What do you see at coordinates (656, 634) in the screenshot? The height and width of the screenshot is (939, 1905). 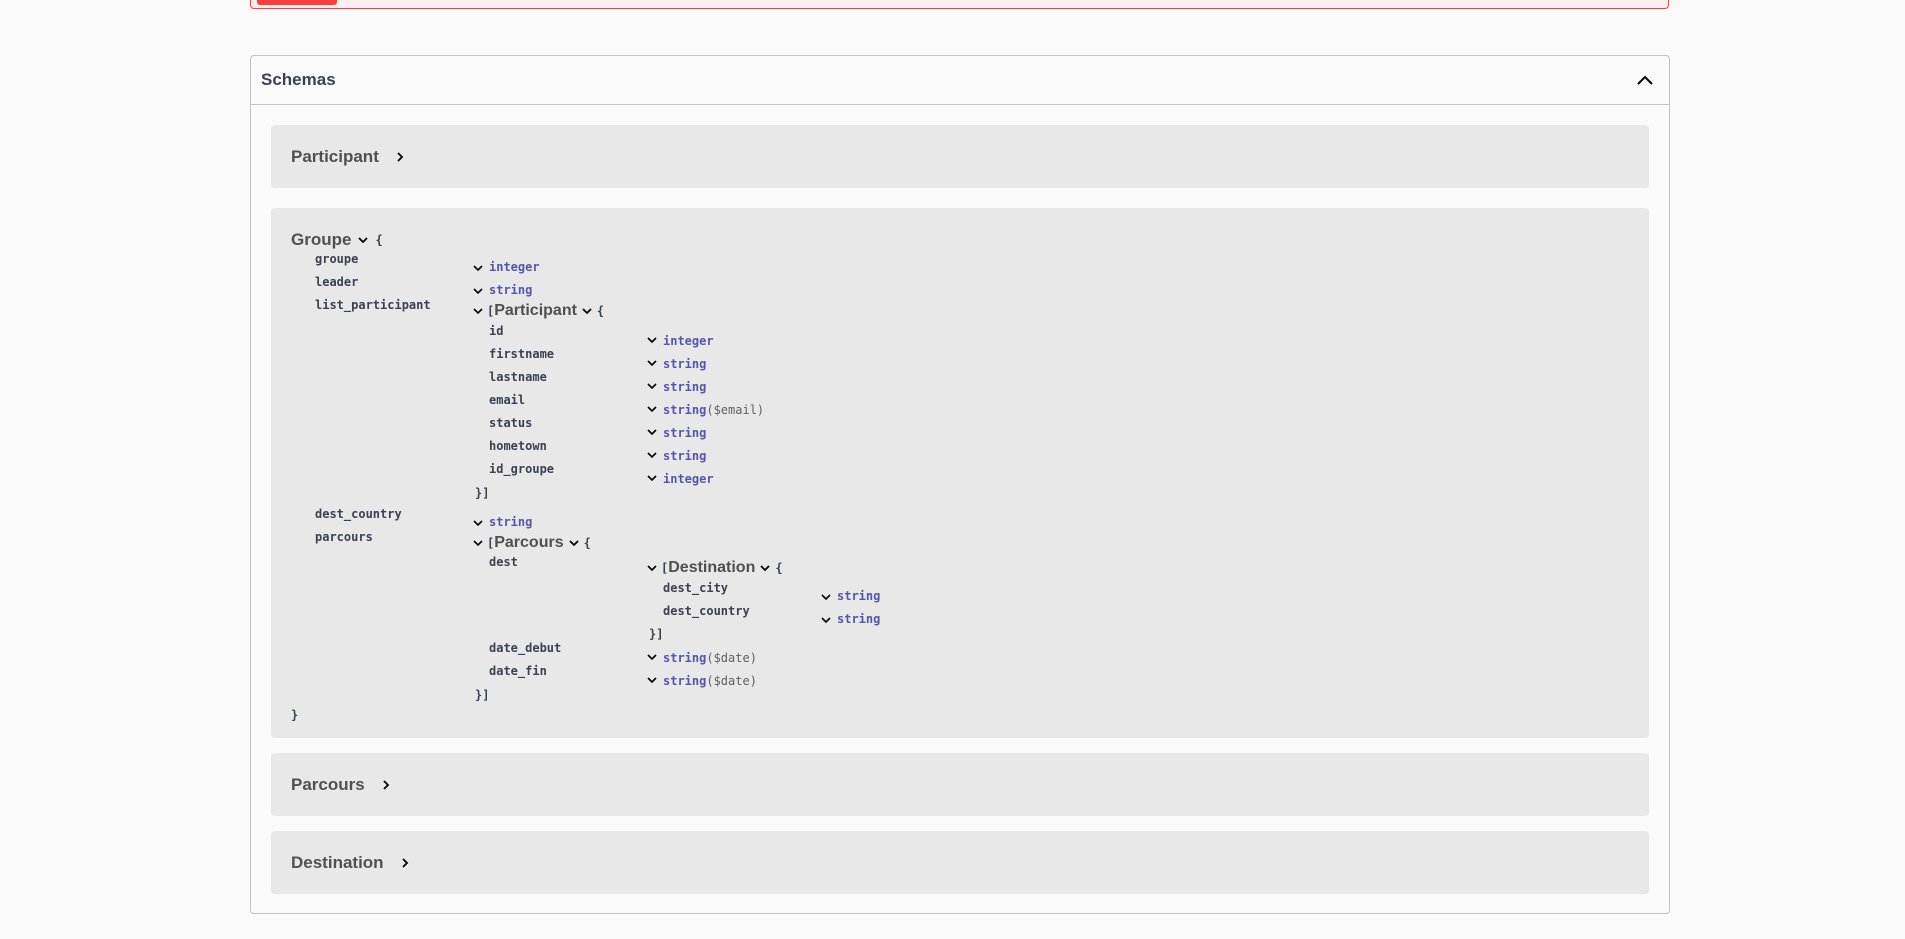 I see `destination-close: }]` at bounding box center [656, 634].